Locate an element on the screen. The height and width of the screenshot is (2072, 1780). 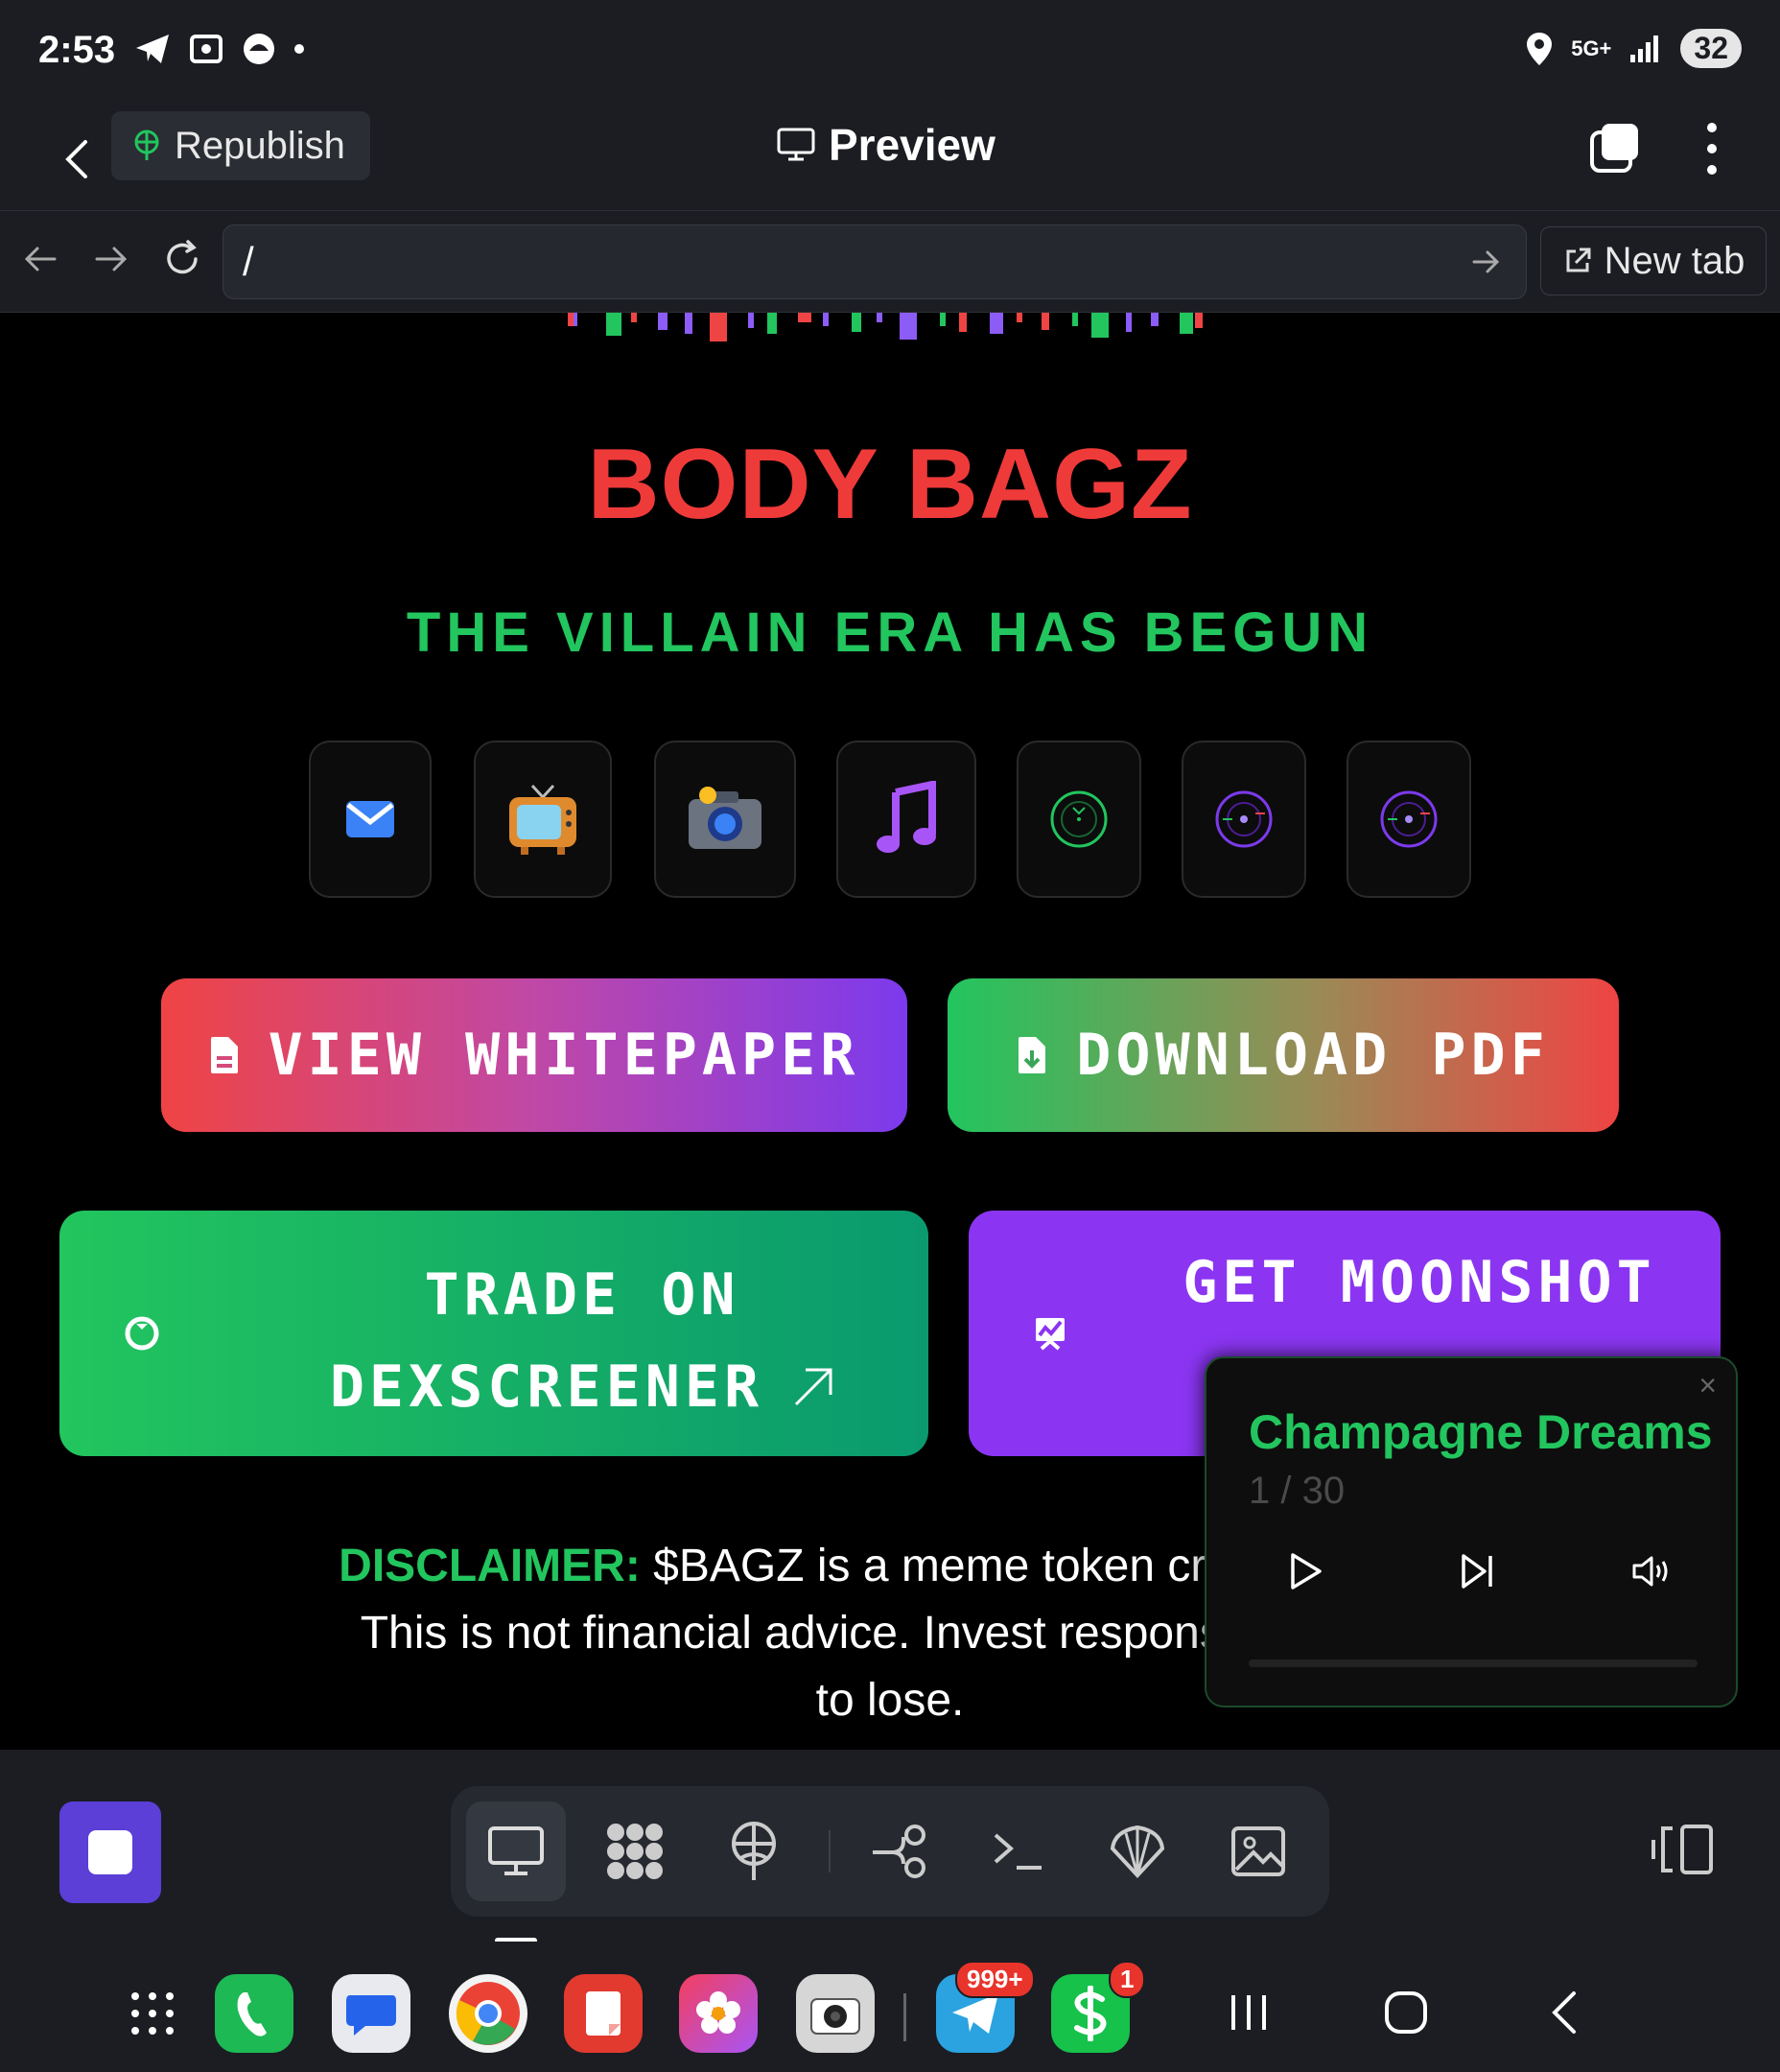
app-telegram: 999+ is located at coordinates (985, 2007).